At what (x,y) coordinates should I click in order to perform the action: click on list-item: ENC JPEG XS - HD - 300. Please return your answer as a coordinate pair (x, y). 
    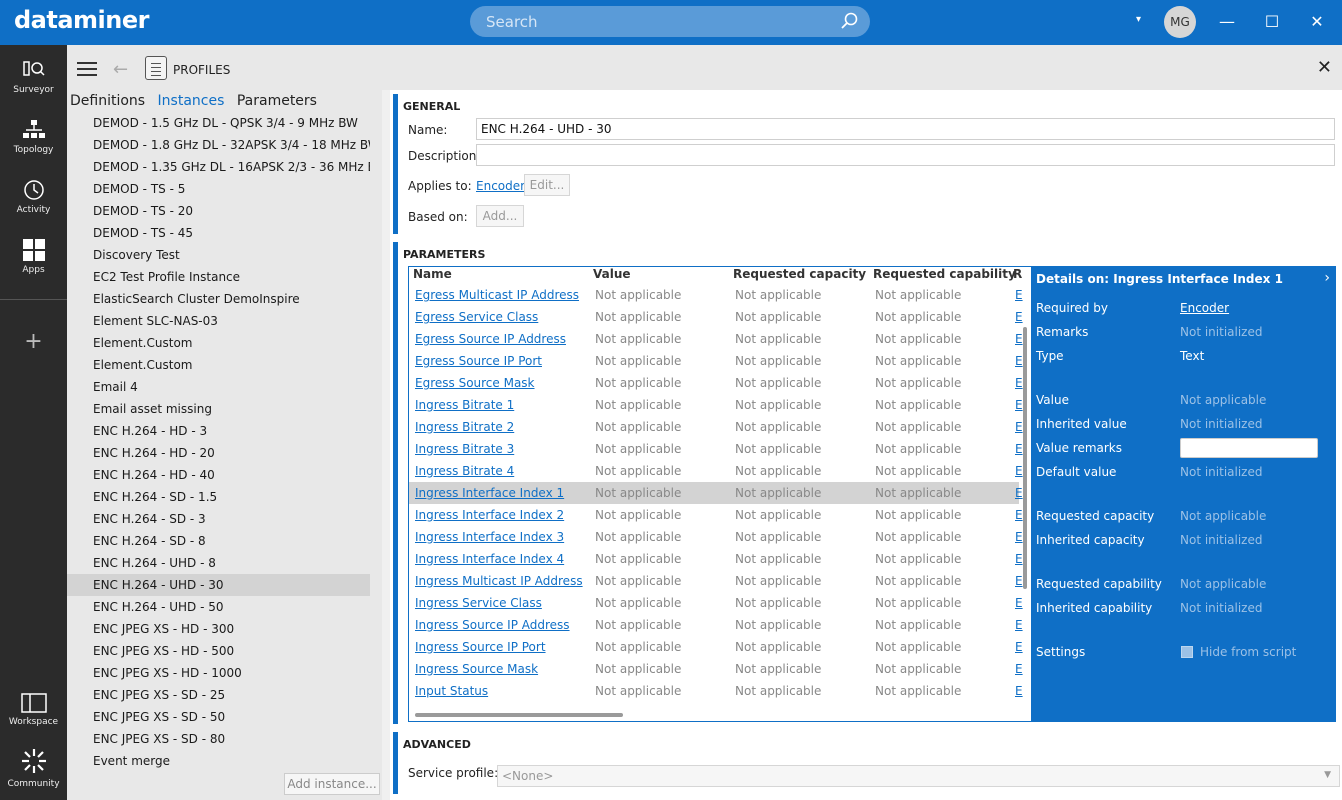
    Looking at the image, I should click on (218, 629).